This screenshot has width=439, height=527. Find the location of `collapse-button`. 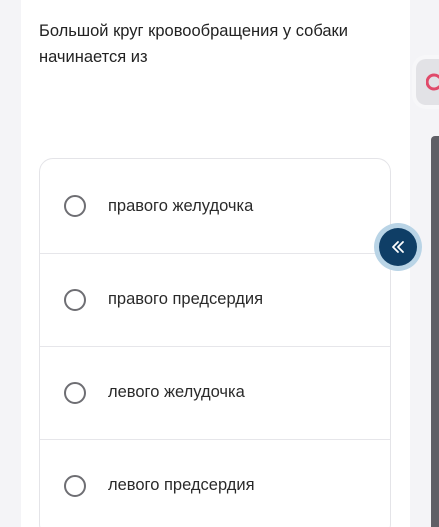

collapse-button is located at coordinates (398, 247).